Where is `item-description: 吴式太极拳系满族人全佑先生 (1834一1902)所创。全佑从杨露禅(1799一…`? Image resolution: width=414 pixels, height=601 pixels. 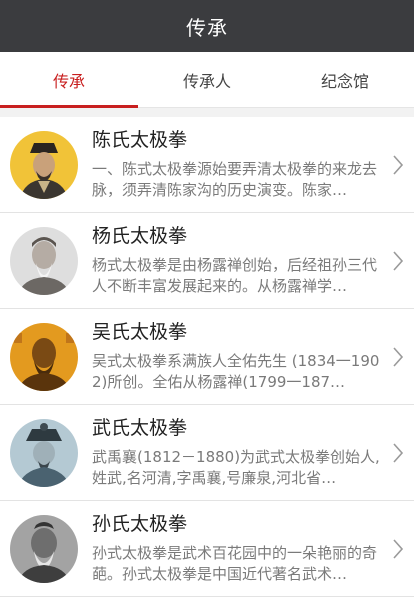
item-description: 吴式太极拳系满族人全佑先生 (1834一1902)所创。全佑从杨露禅(1799一… is located at coordinates (236, 371).